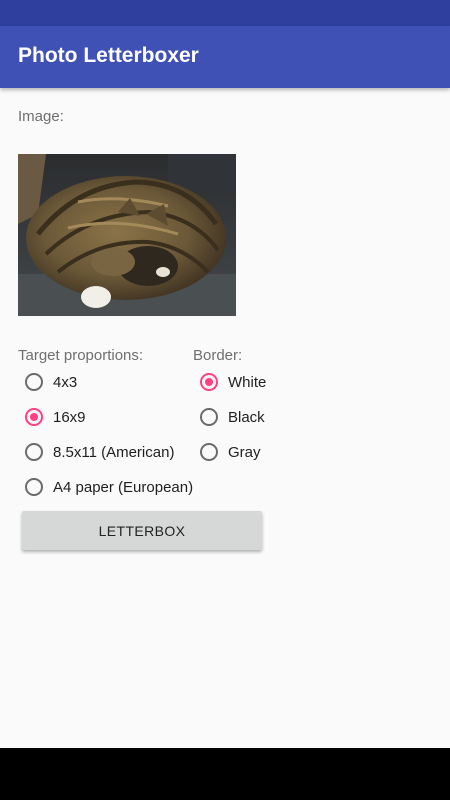 This screenshot has width=450, height=800. What do you see at coordinates (69, 417) in the screenshot?
I see `radio-label-16x9: 16x9` at bounding box center [69, 417].